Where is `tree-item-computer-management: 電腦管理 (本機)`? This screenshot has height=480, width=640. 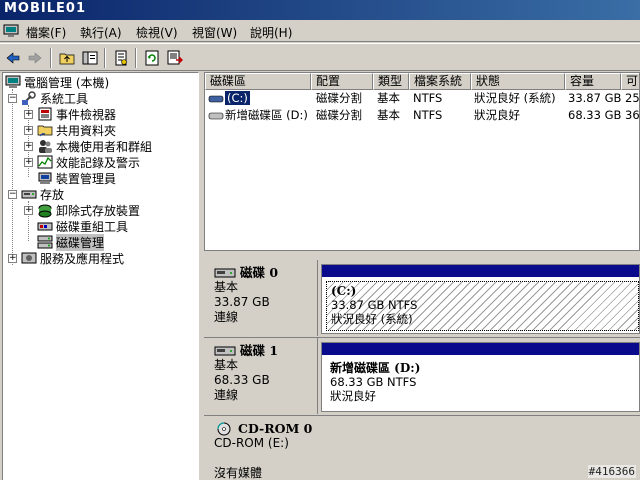
tree-item-computer-management: 電腦管理 (本機) is located at coordinates (57, 82).